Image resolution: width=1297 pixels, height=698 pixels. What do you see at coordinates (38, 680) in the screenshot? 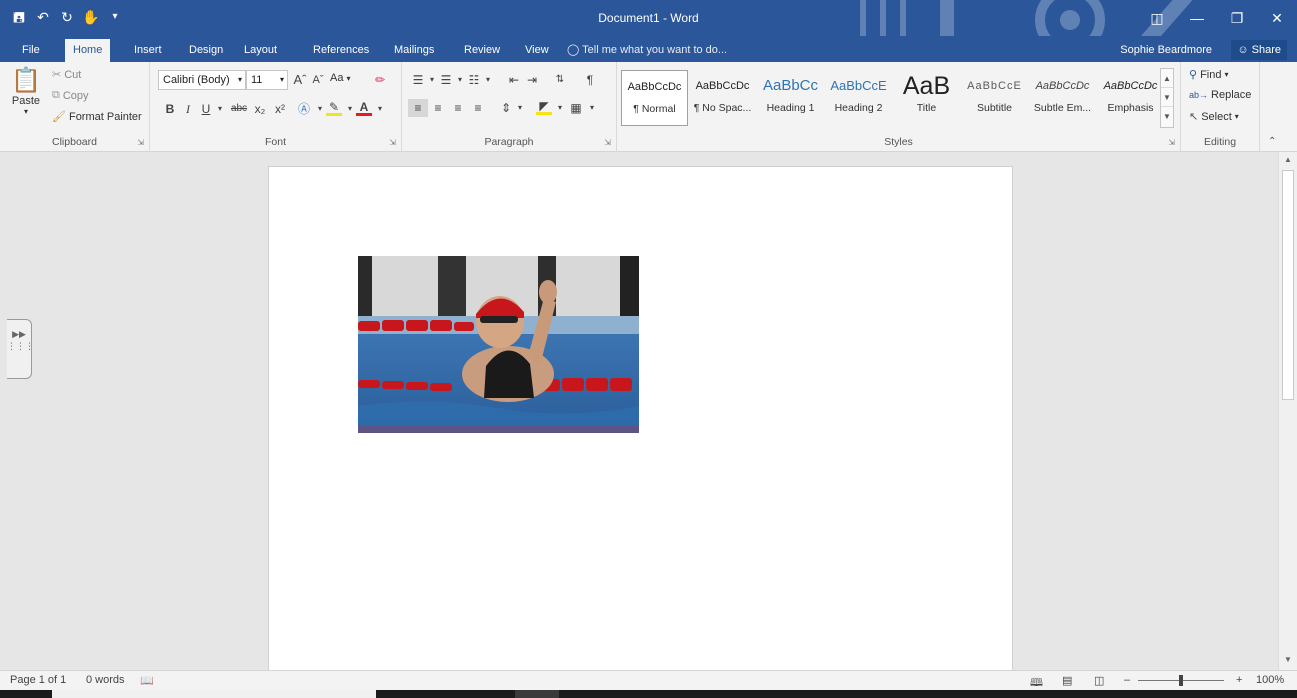
I see `page-count: Page 1 of 1` at bounding box center [38, 680].